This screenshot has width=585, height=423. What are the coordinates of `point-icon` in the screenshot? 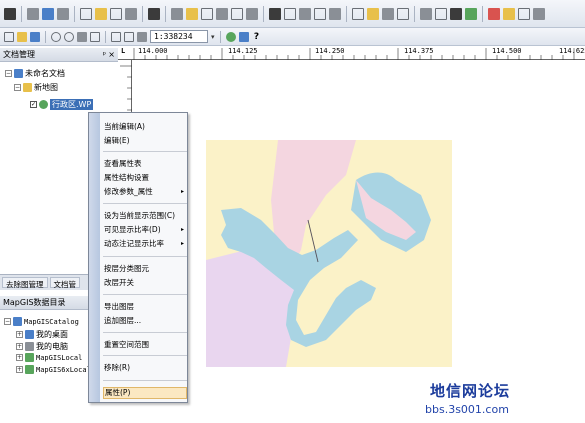 It's located at (456, 13).